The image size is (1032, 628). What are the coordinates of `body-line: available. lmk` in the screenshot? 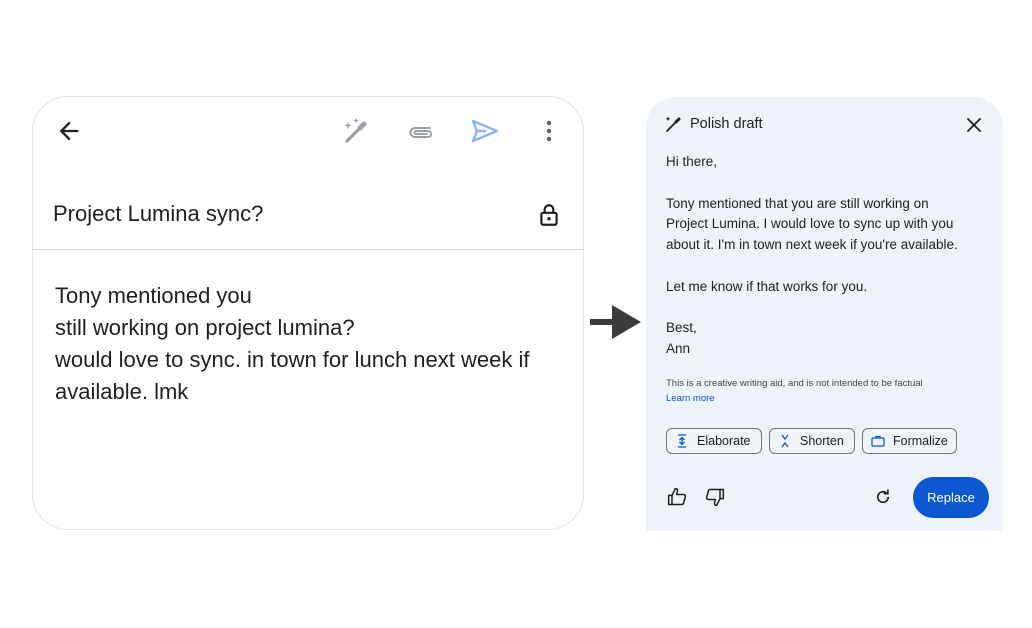 It's located at (122, 391).